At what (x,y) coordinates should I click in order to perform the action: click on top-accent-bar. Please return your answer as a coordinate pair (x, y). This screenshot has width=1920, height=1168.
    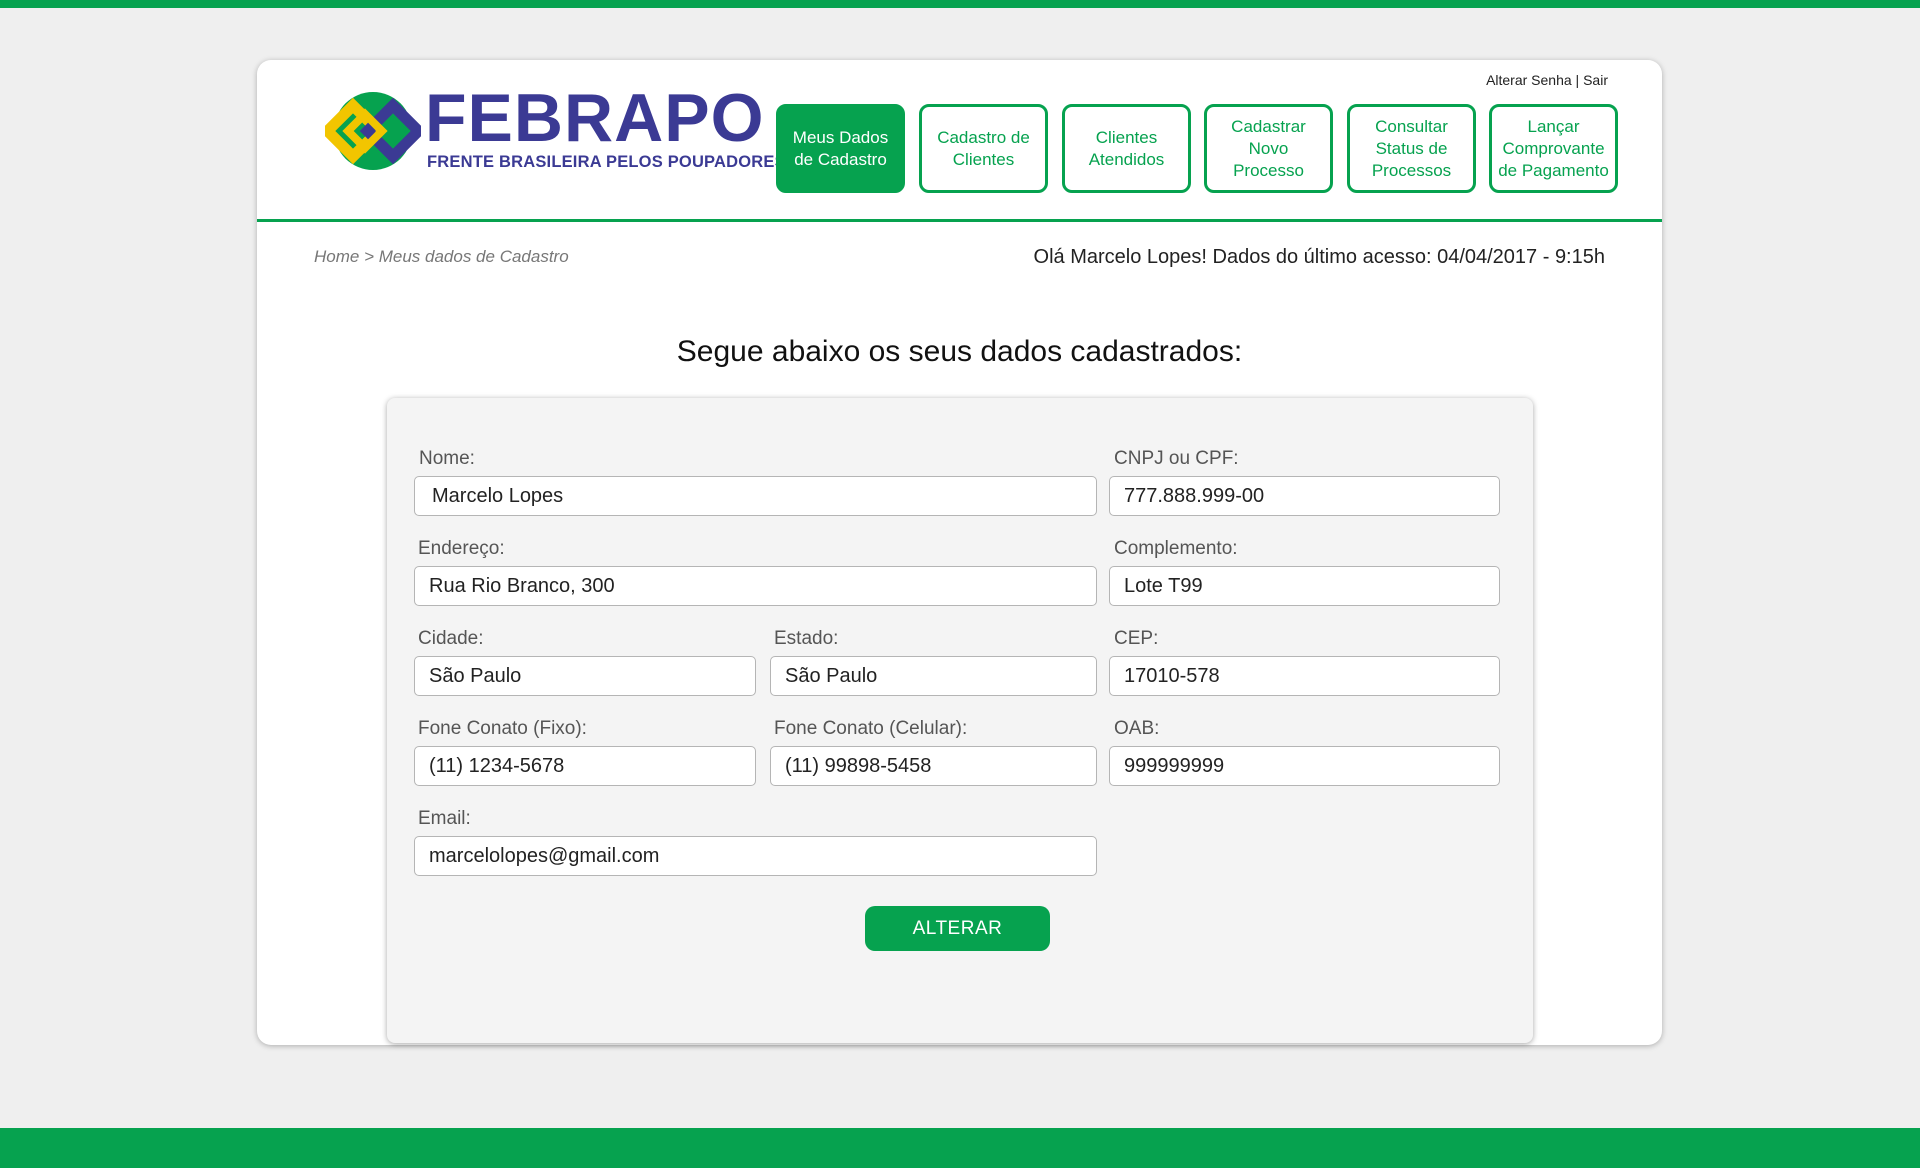
    Looking at the image, I should click on (960, 4).